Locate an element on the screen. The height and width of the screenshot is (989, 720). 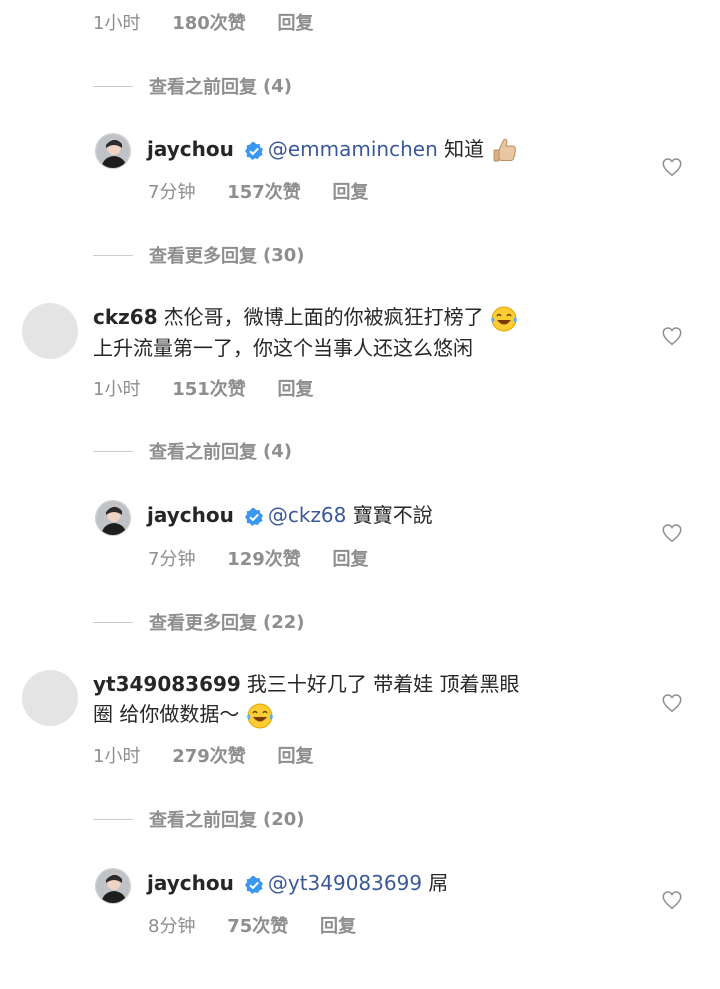
mention-link: @yt349083699 is located at coordinates (345, 883).